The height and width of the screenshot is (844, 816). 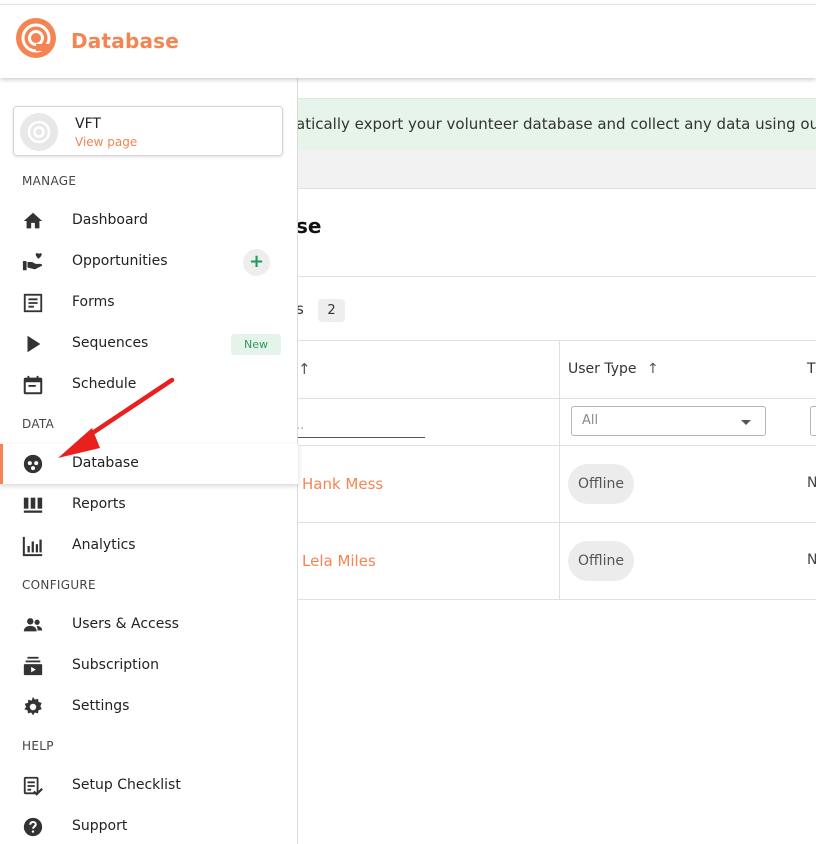 What do you see at coordinates (33, 303) in the screenshot?
I see `form-icon` at bounding box center [33, 303].